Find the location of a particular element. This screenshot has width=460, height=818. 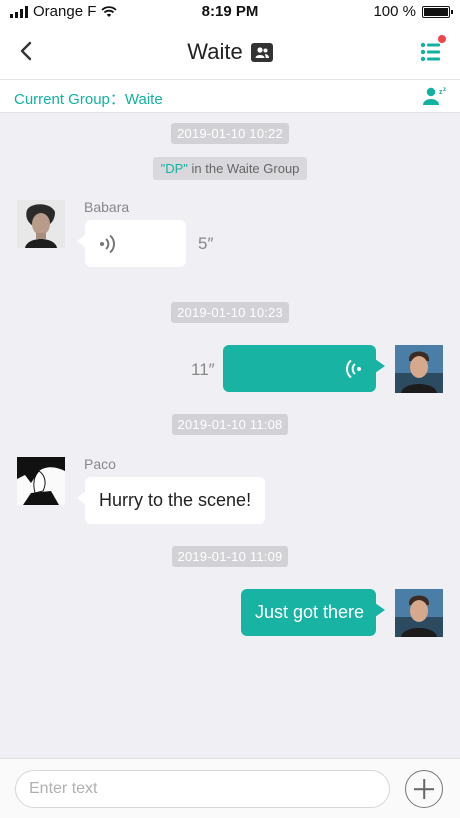

timestamp: 2019-01-10 10:23 is located at coordinates (230, 312).